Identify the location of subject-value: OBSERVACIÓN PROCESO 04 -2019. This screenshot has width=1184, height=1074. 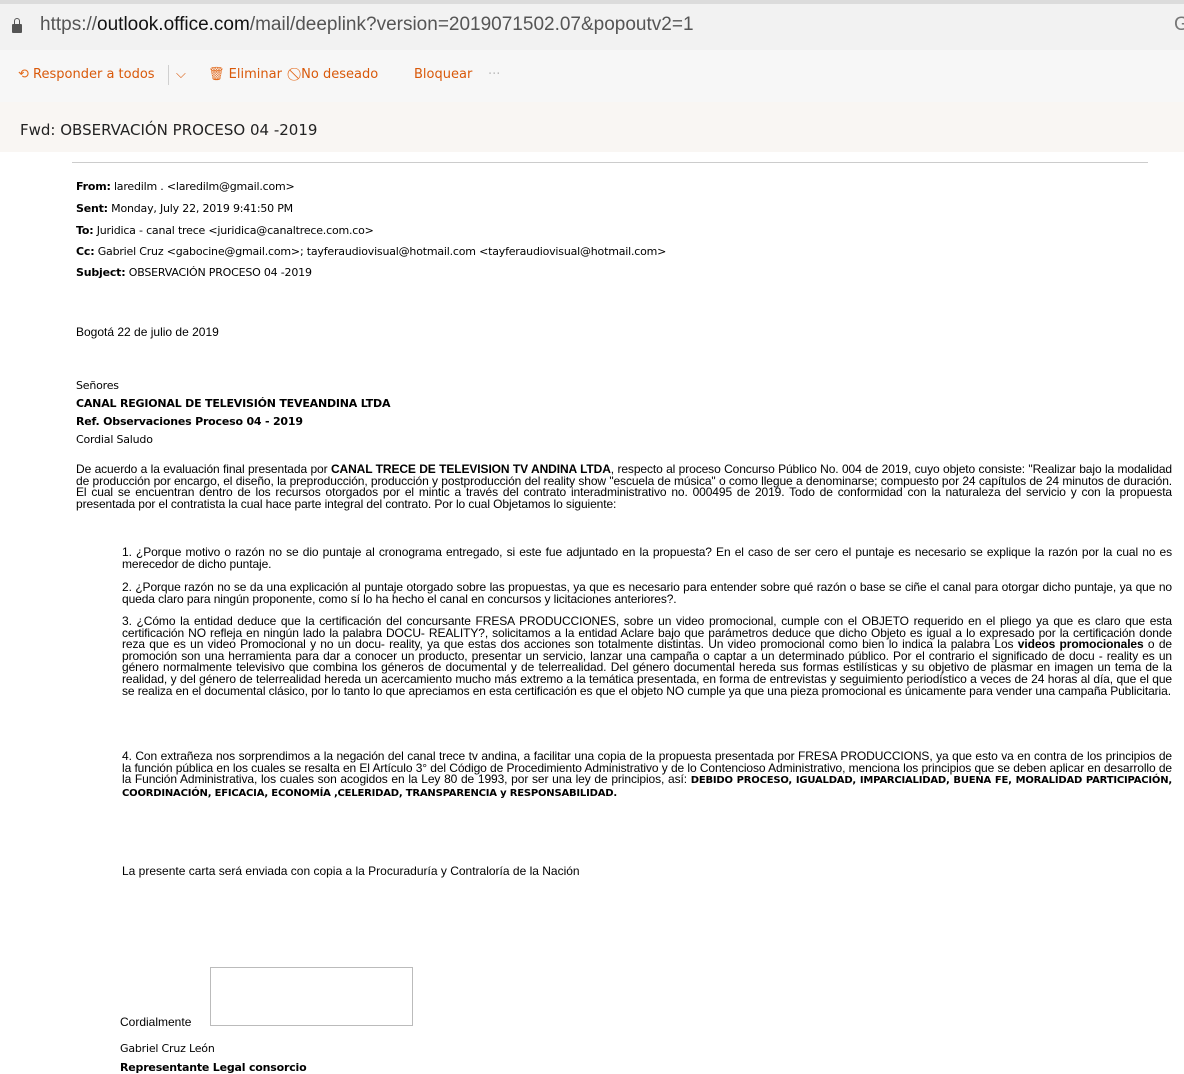
(220, 272).